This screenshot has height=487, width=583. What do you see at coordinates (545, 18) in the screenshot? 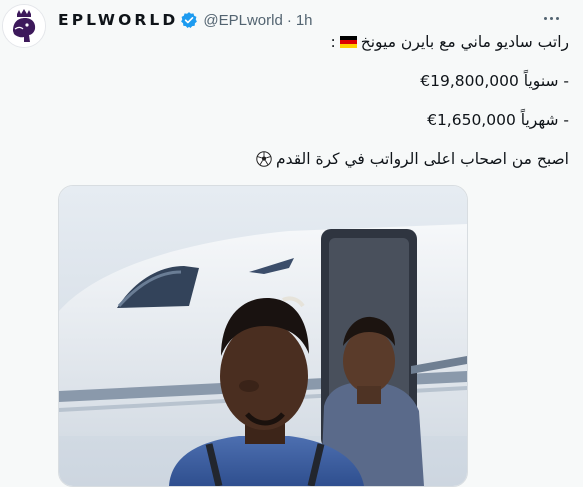
I see `more-dots-icon` at bounding box center [545, 18].